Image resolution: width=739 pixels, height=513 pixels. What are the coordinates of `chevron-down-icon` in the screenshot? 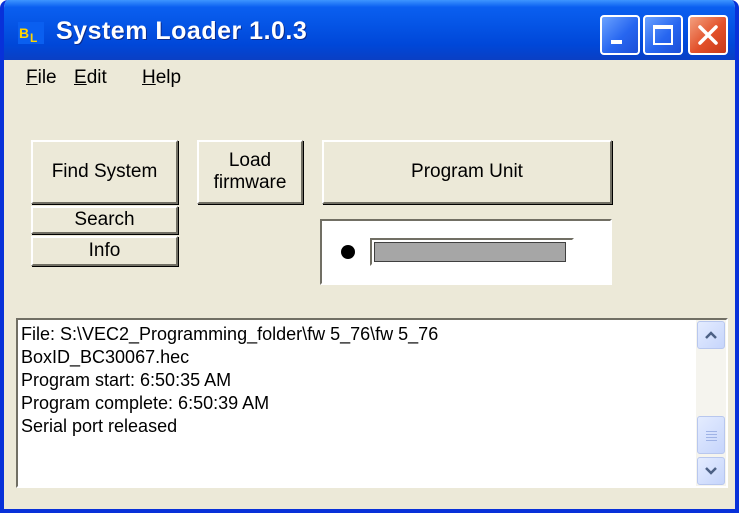 It's located at (711, 471).